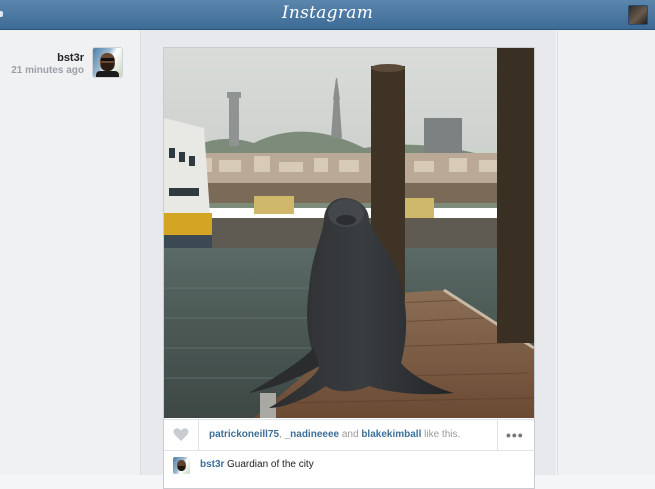 The width and height of the screenshot is (655, 489). What do you see at coordinates (47, 70) in the screenshot?
I see `post-timestamp: 21 minutes ago` at bounding box center [47, 70].